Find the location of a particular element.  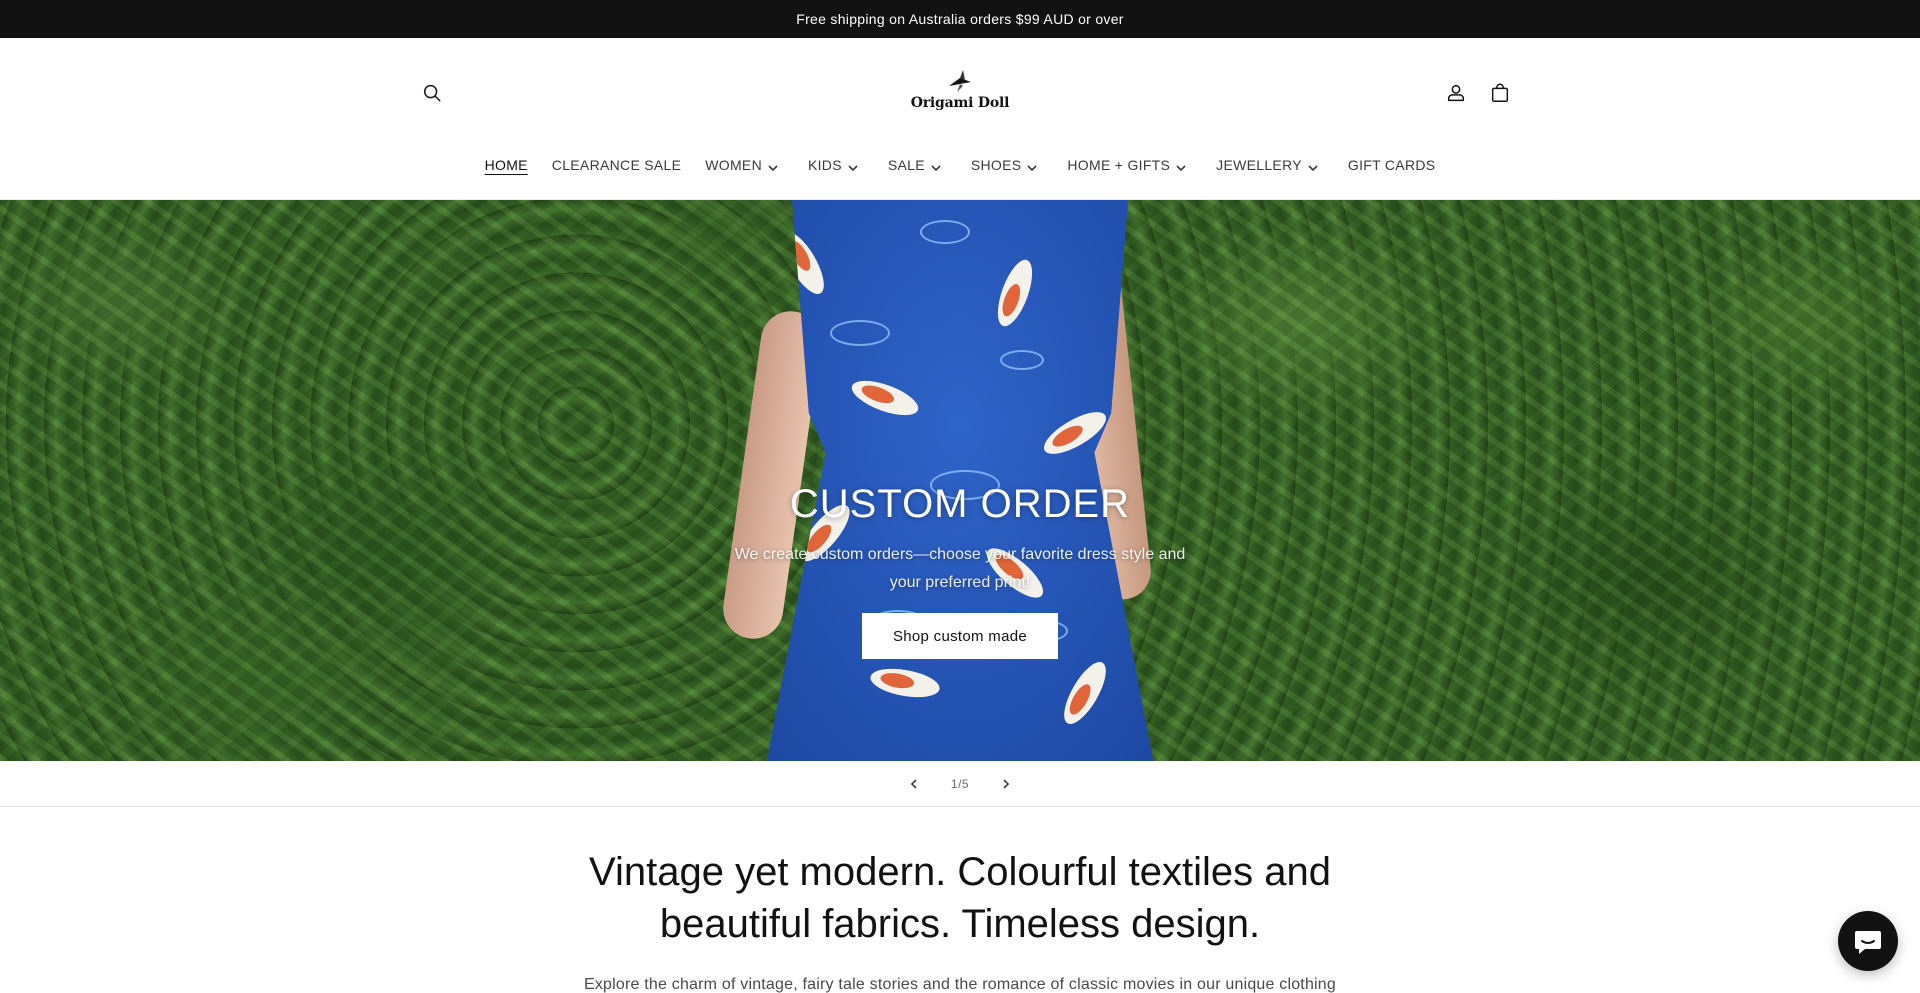

nav-label: GIFT CARDS is located at coordinates (1391, 165).